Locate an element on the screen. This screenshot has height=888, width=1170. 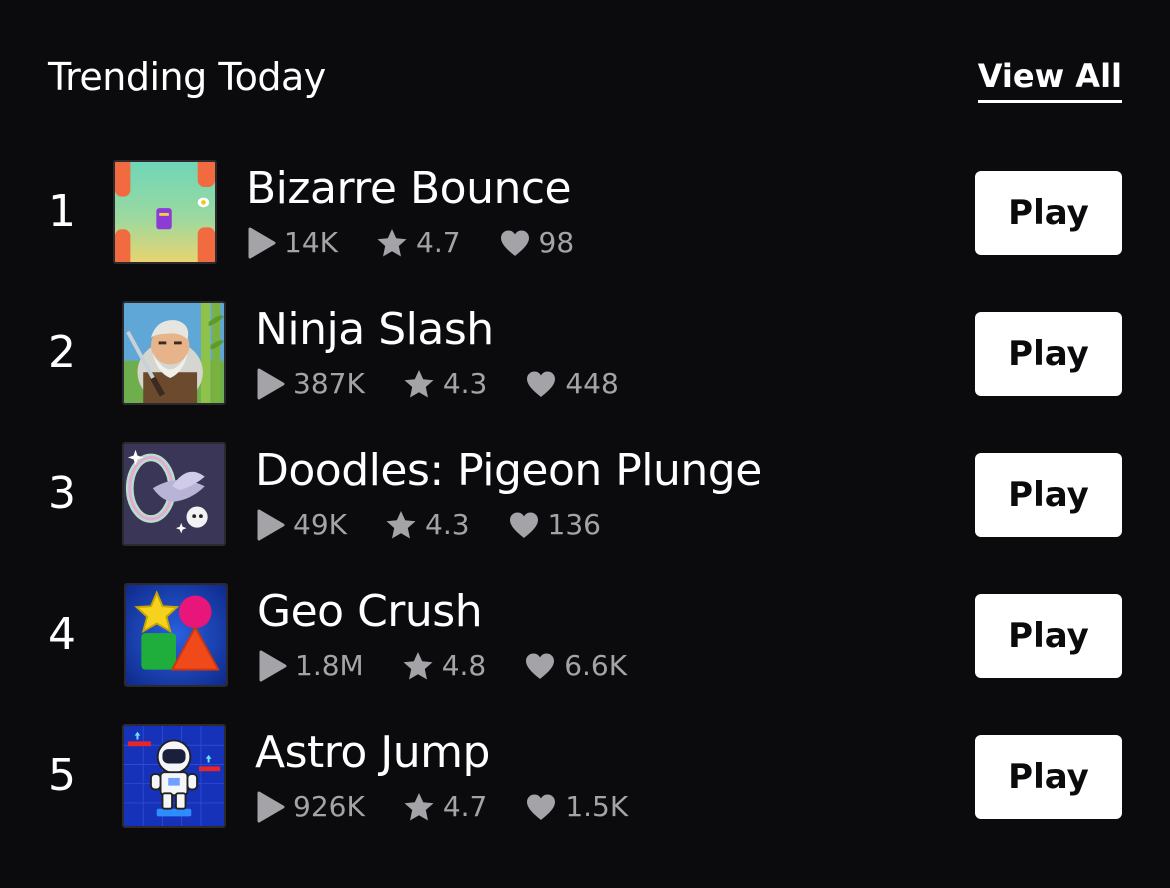
list-item: 2 Ninja Slash 387K 4.3 448 Play is located at coordinates (585, 353).